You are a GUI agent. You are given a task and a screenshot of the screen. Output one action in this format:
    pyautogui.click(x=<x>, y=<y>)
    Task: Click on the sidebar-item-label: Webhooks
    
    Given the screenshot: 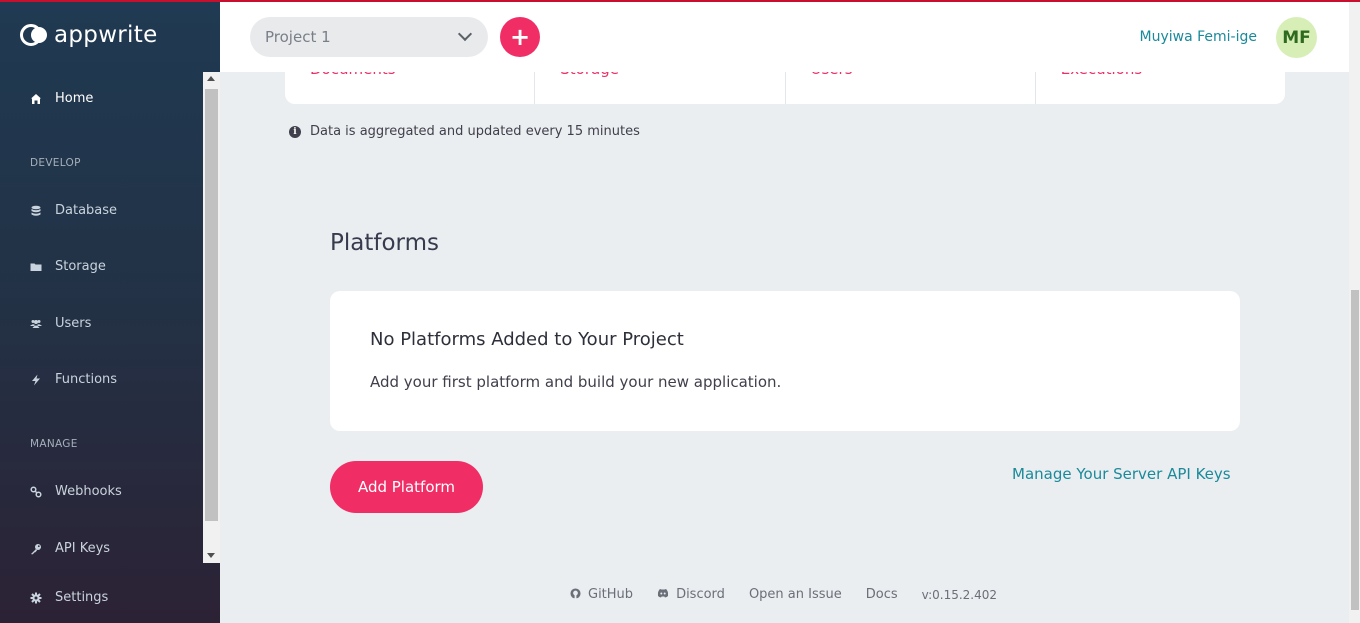 What is the action you would take?
    pyautogui.click(x=88, y=491)
    